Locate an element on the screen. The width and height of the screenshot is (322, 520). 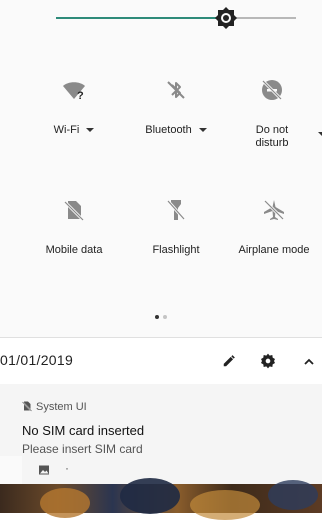
image-icon is located at coordinates (44, 470).